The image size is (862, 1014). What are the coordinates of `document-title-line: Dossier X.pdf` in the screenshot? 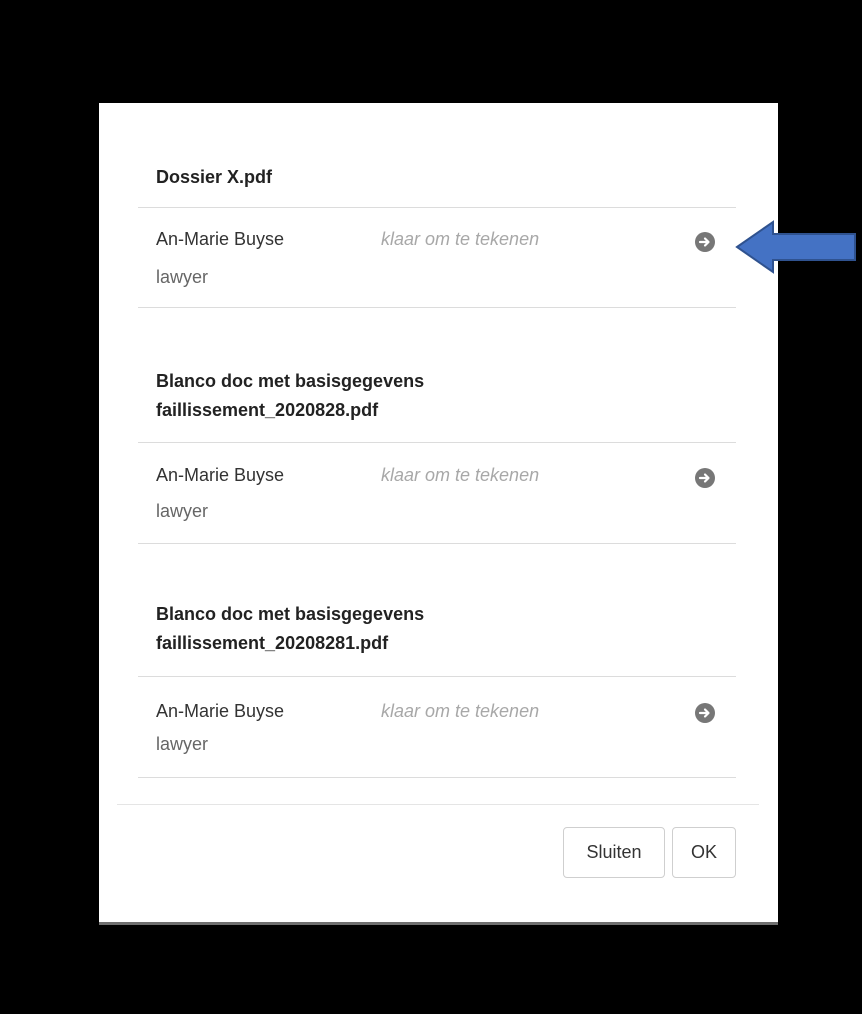 It's located at (214, 177).